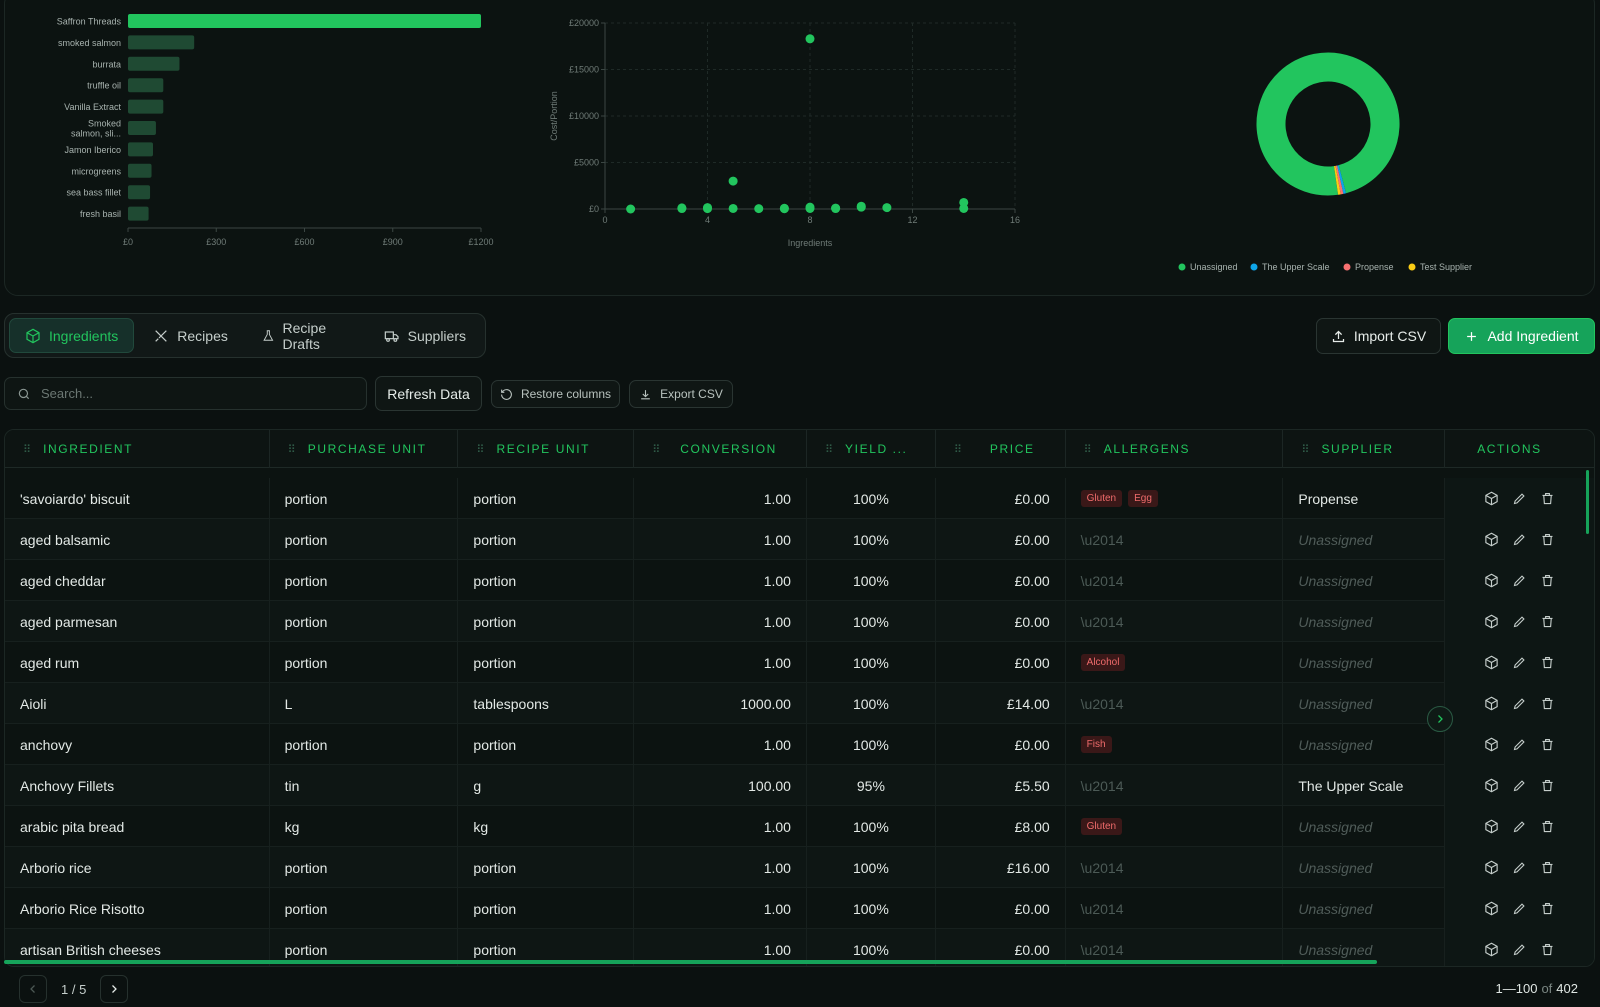 This screenshot has width=1600, height=1007. Describe the element at coordinates (191, 393) in the screenshot. I see `search-input` at that location.